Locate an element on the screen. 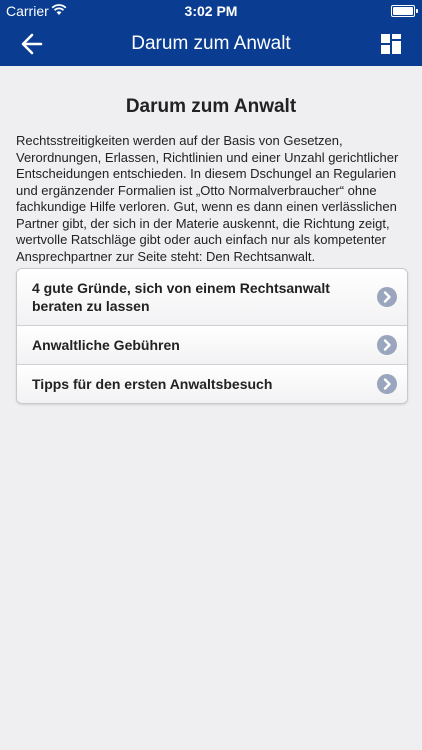  clock: 3:02 PM is located at coordinates (211, 11).